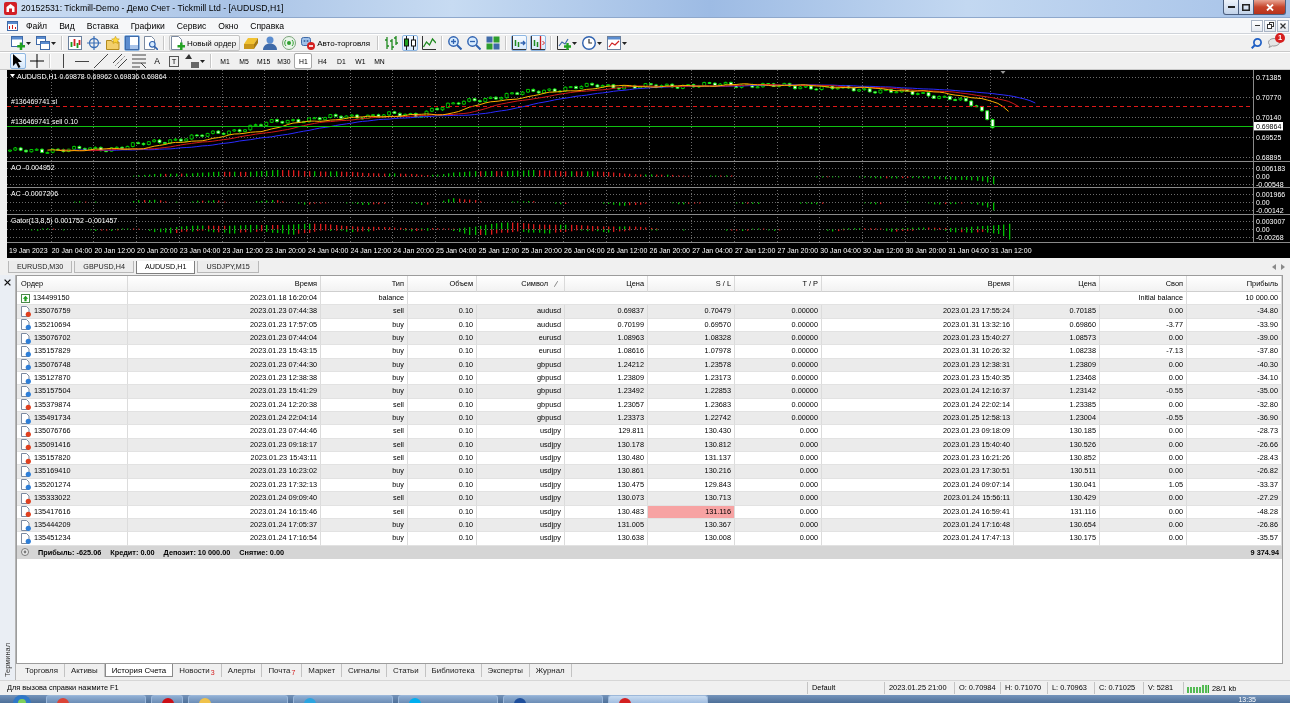 This screenshot has width=1290, height=703. I want to click on menu-item: Графики, so click(147, 25).